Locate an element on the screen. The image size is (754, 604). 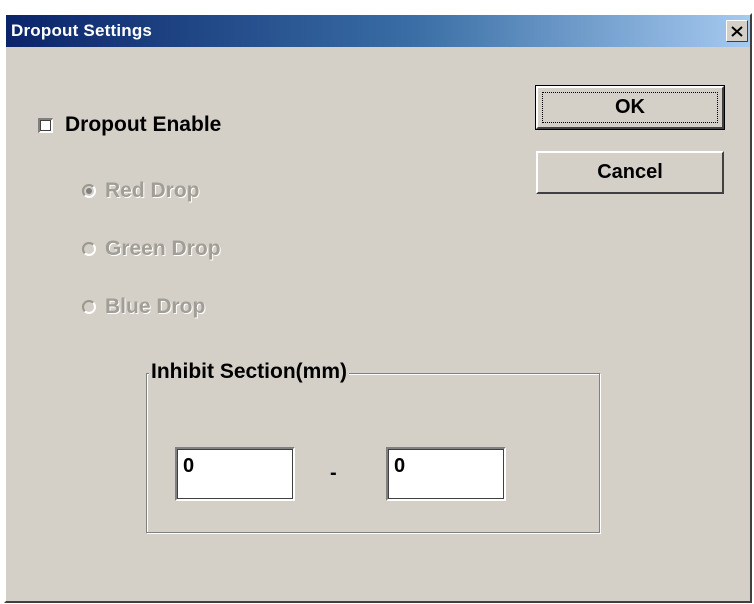
radio-red-drop: Red Drop is located at coordinates (141, 191).